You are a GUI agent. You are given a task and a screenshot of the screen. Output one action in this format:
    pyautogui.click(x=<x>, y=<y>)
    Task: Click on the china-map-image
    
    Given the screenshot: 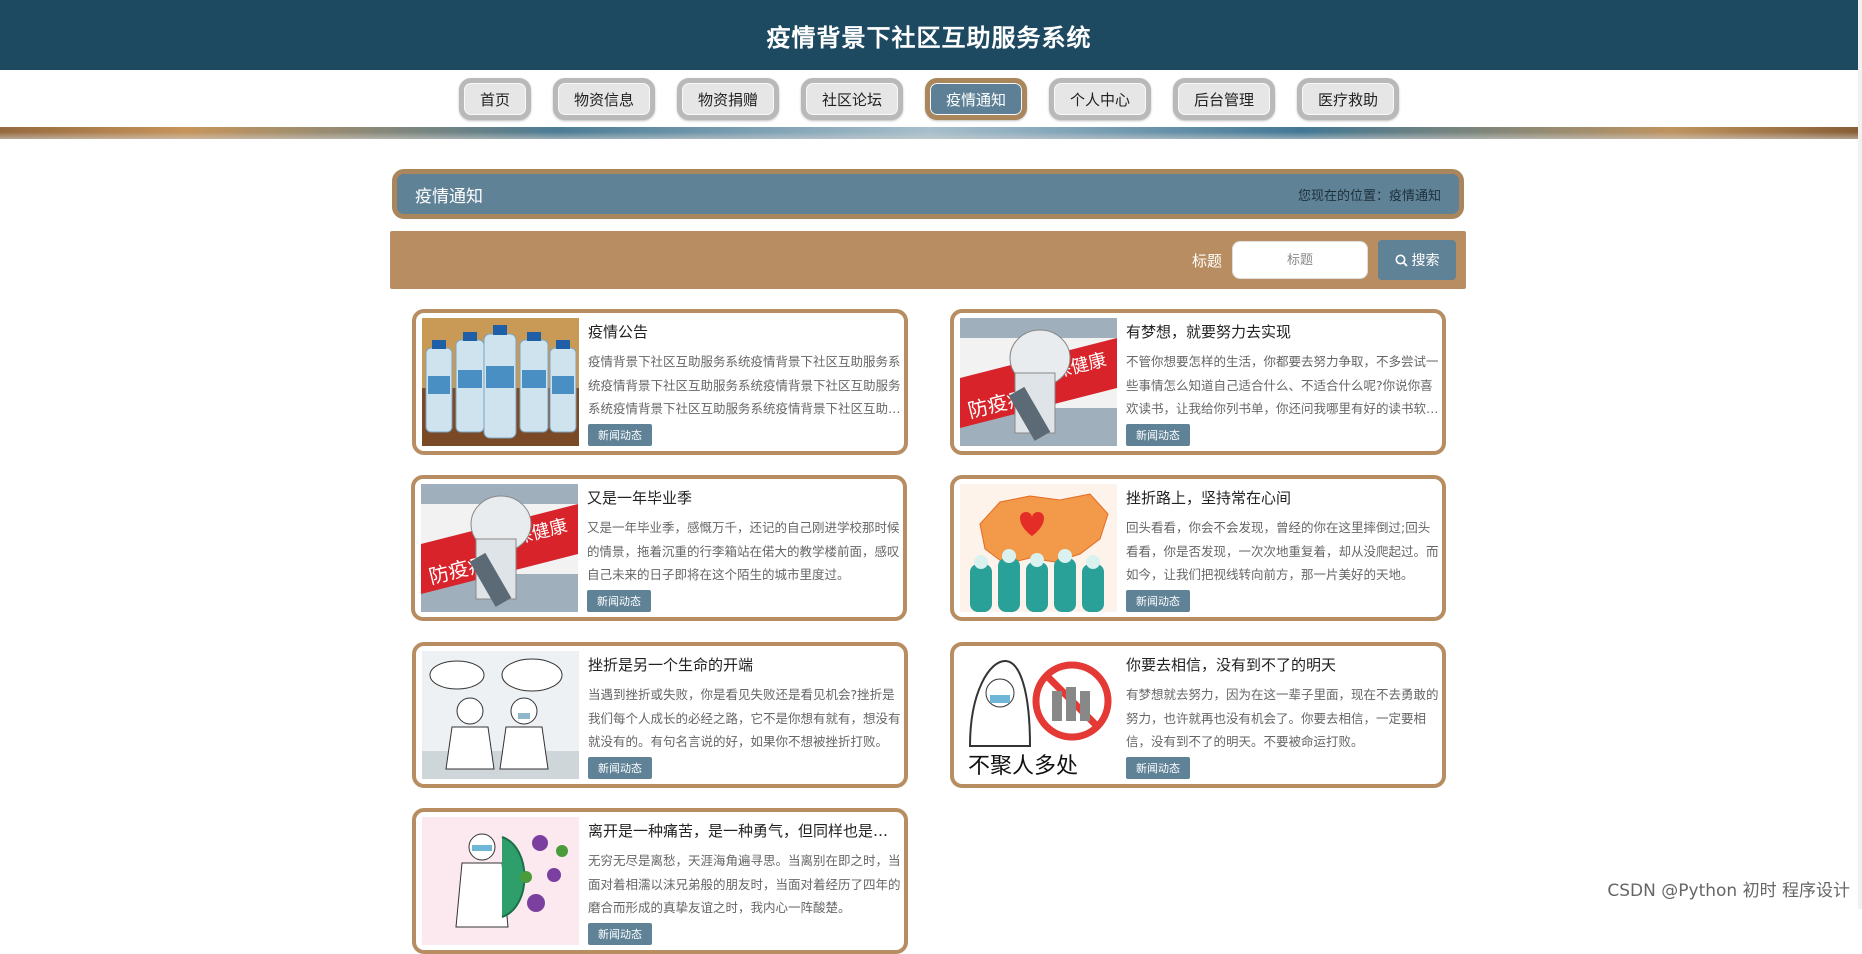 What is the action you would take?
    pyautogui.click(x=1038, y=548)
    